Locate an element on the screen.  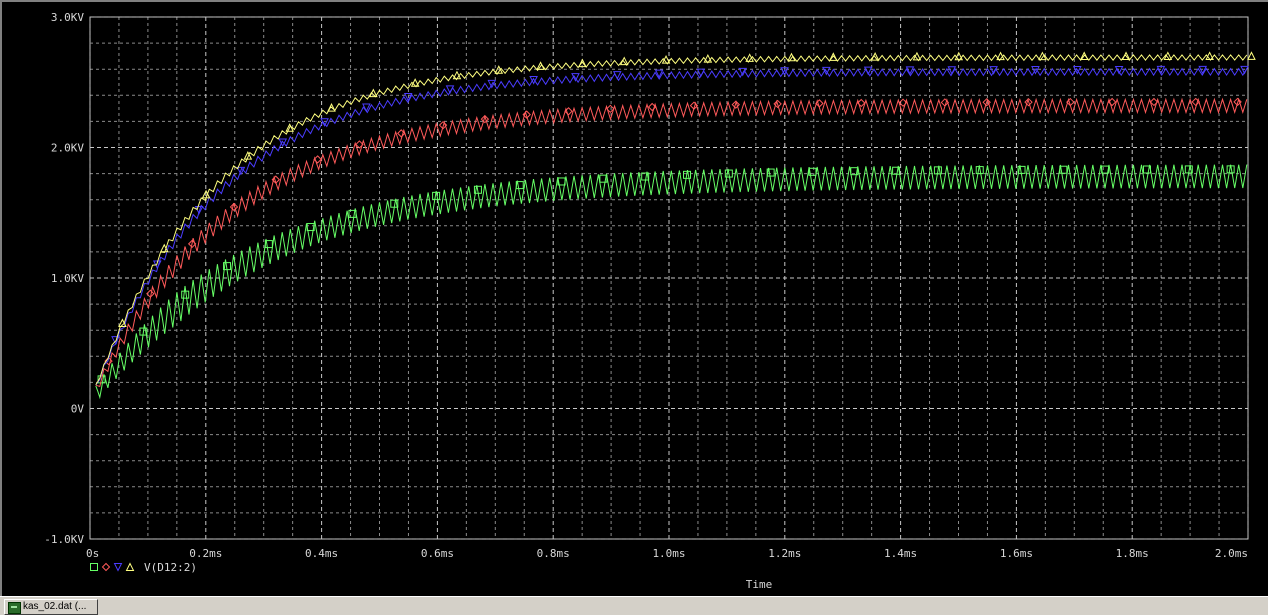
data-file-icon is located at coordinates (14, 608).